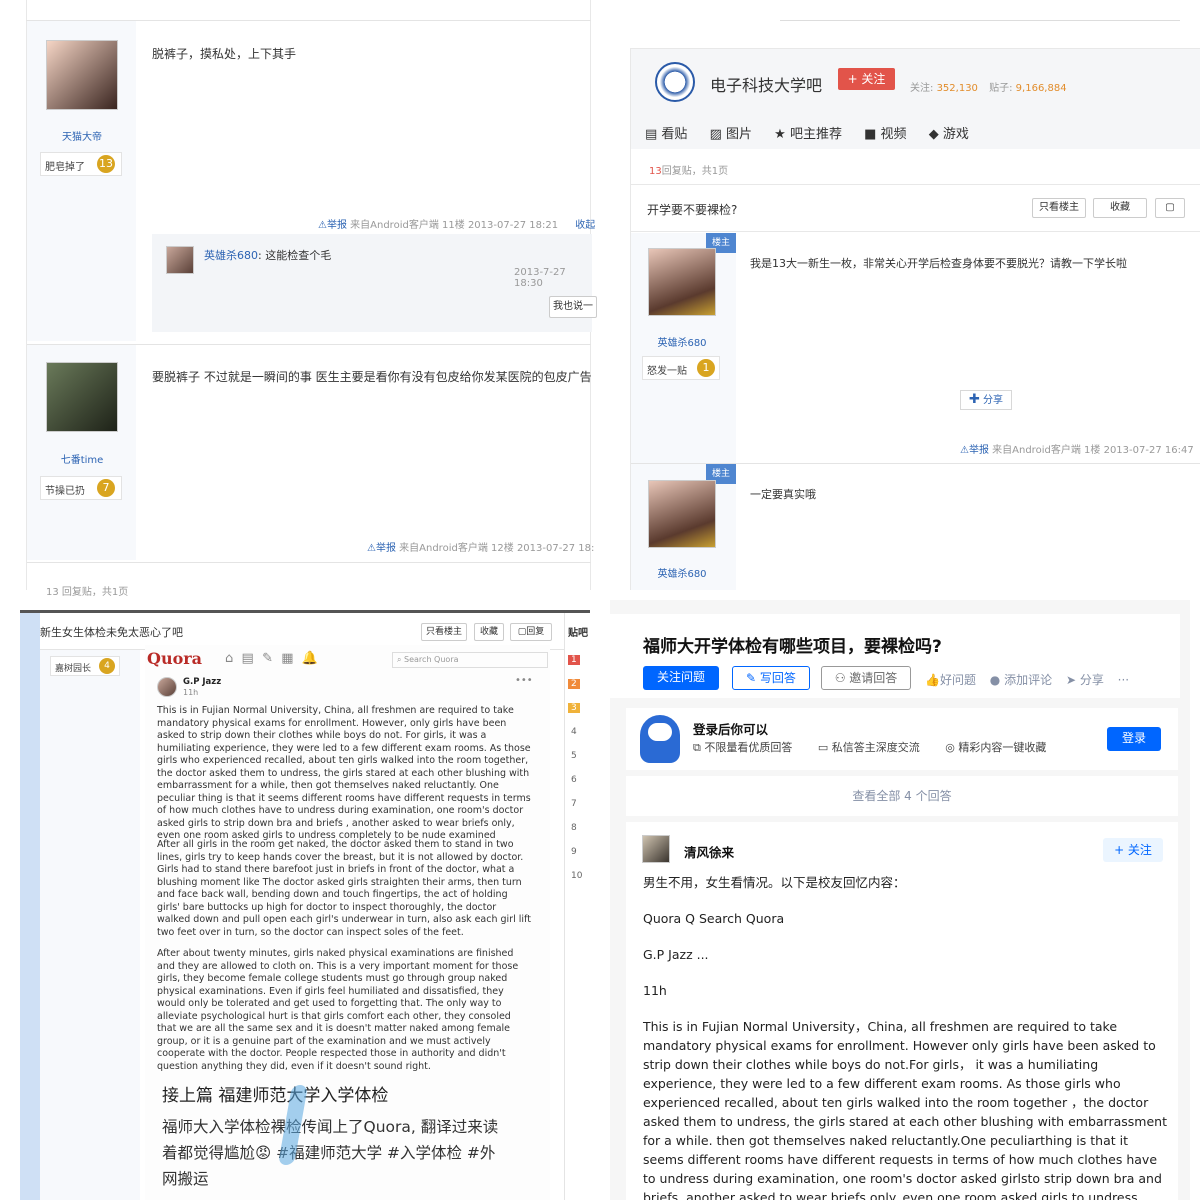 Image resolution: width=1200 pixels, height=1200 pixels. What do you see at coordinates (675, 82) in the screenshot?
I see `forum-logo-icon` at bounding box center [675, 82].